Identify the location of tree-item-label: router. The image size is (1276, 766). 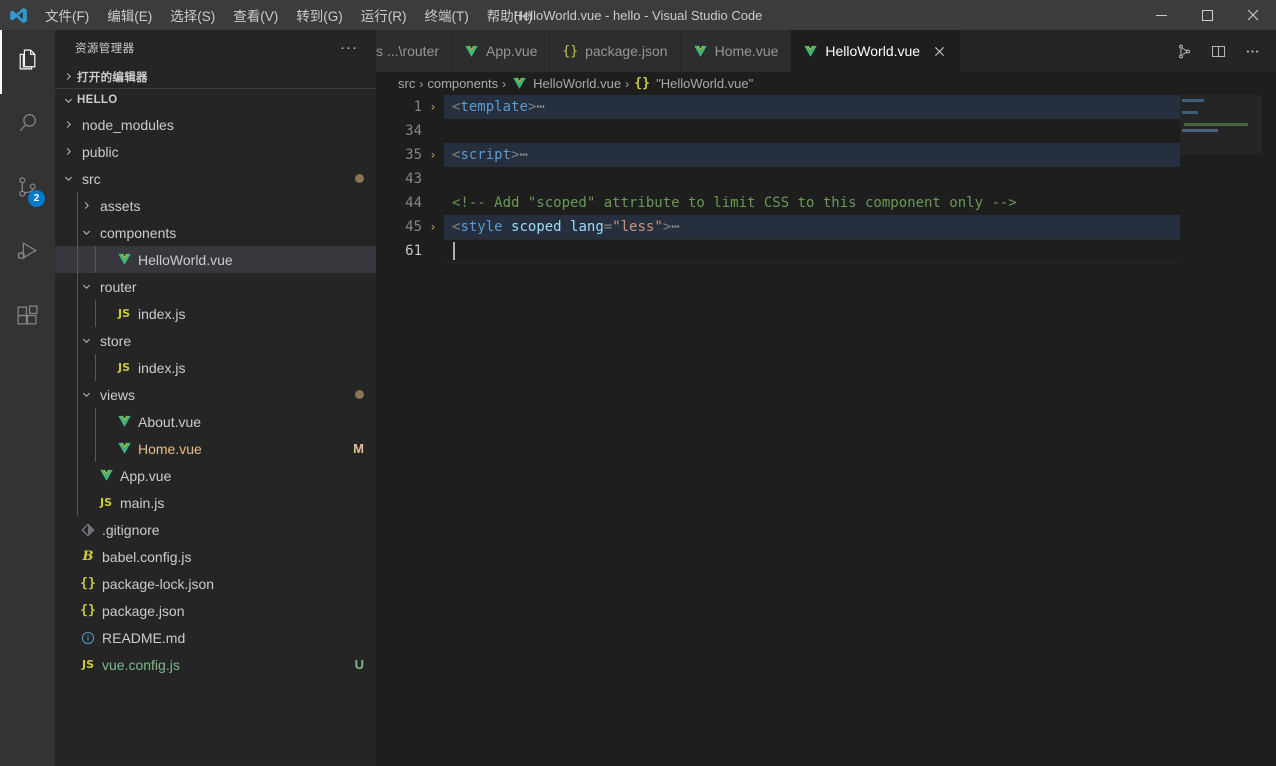
(118, 286).